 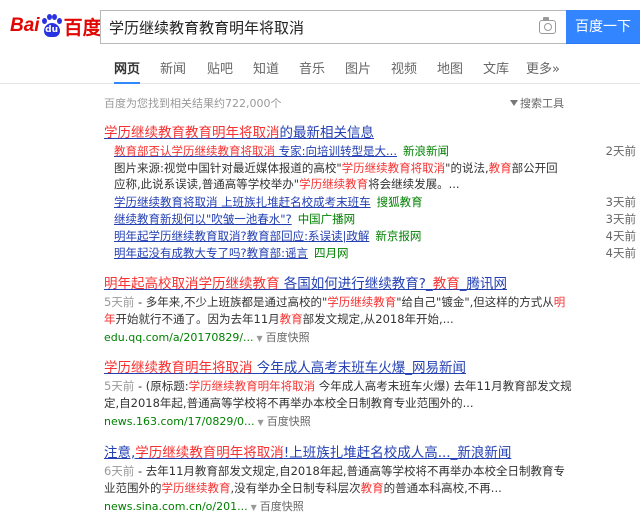 What do you see at coordinates (82, 28) in the screenshot?
I see `logo-baidu-cn: 百度` at bounding box center [82, 28].